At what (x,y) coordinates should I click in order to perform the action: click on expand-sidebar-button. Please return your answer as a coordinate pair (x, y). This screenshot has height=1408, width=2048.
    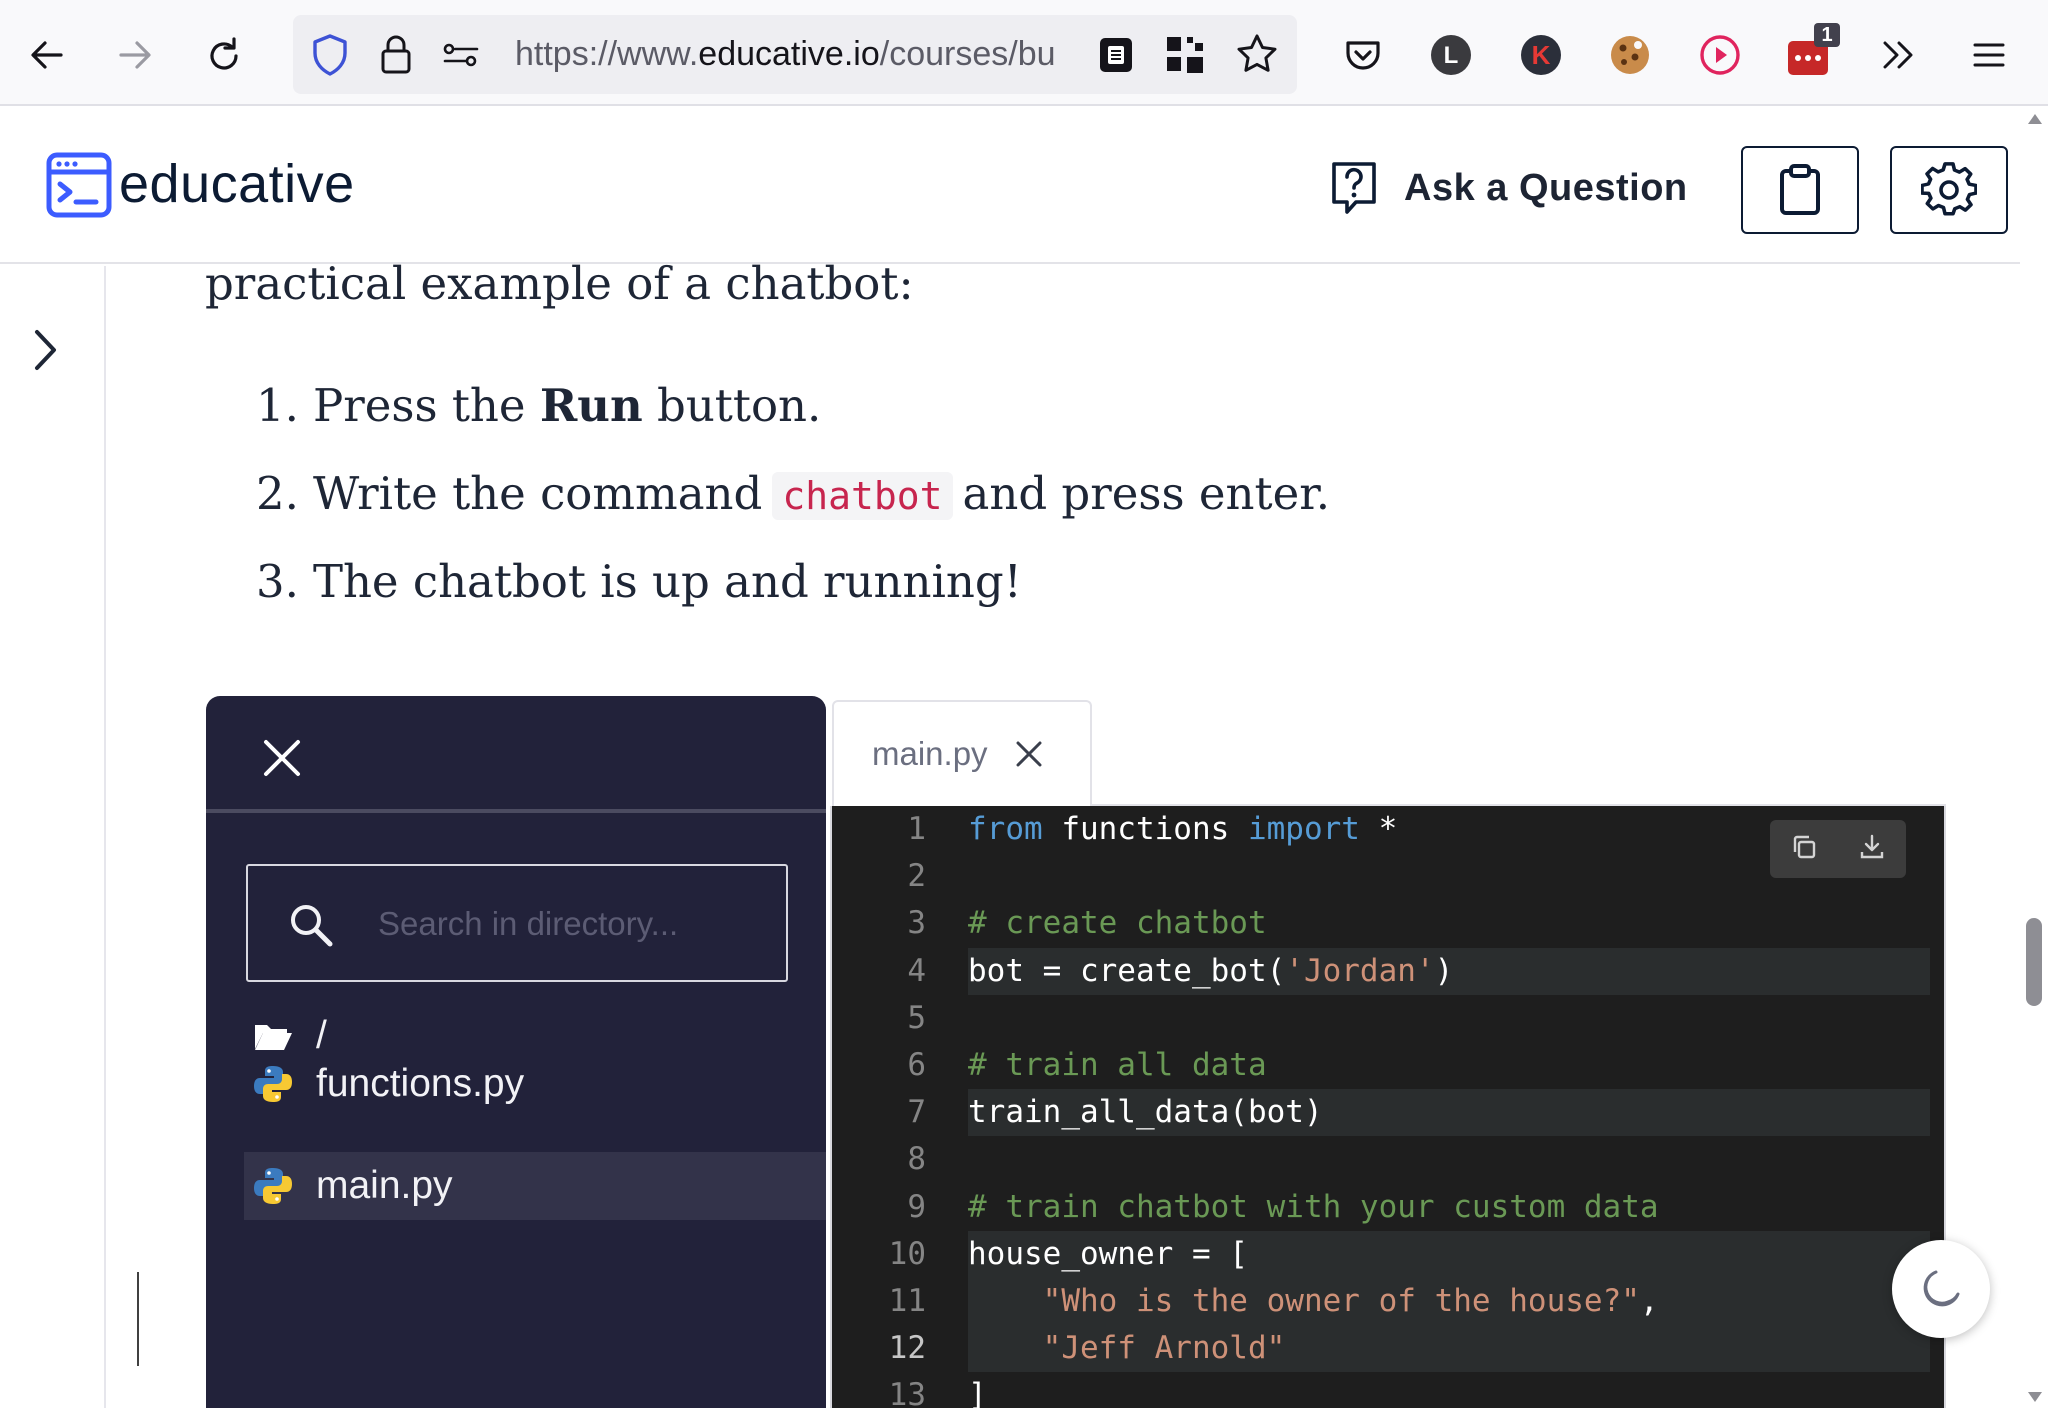
    Looking at the image, I should click on (46, 350).